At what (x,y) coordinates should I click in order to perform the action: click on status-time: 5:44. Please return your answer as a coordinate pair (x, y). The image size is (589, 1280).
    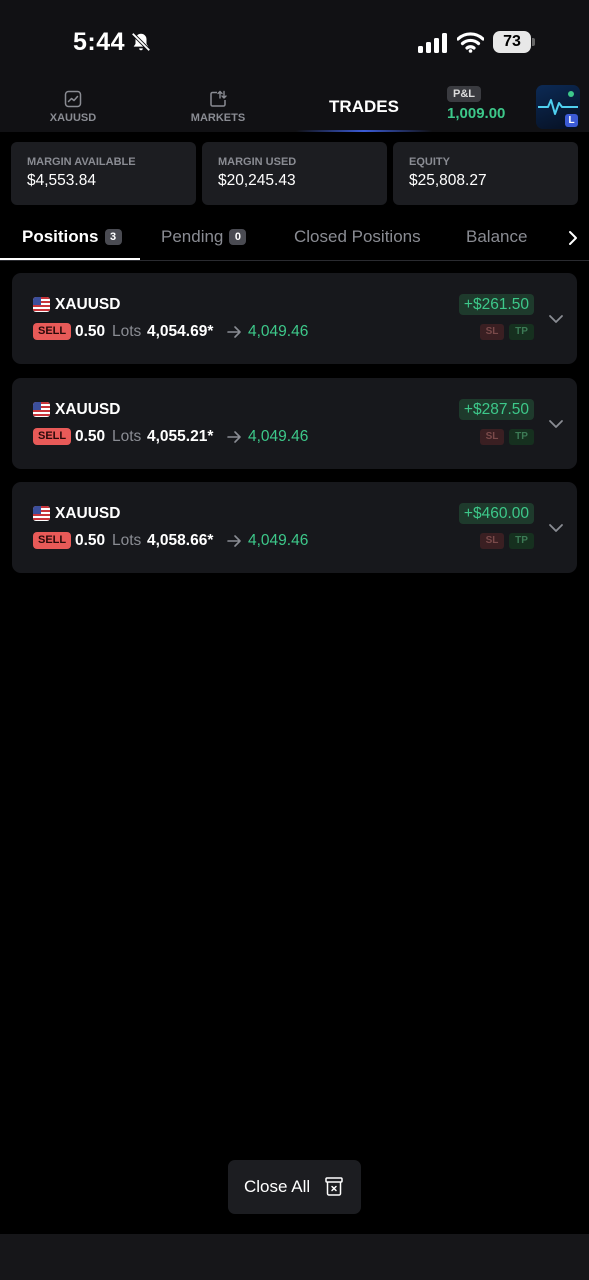
    Looking at the image, I should click on (99, 42).